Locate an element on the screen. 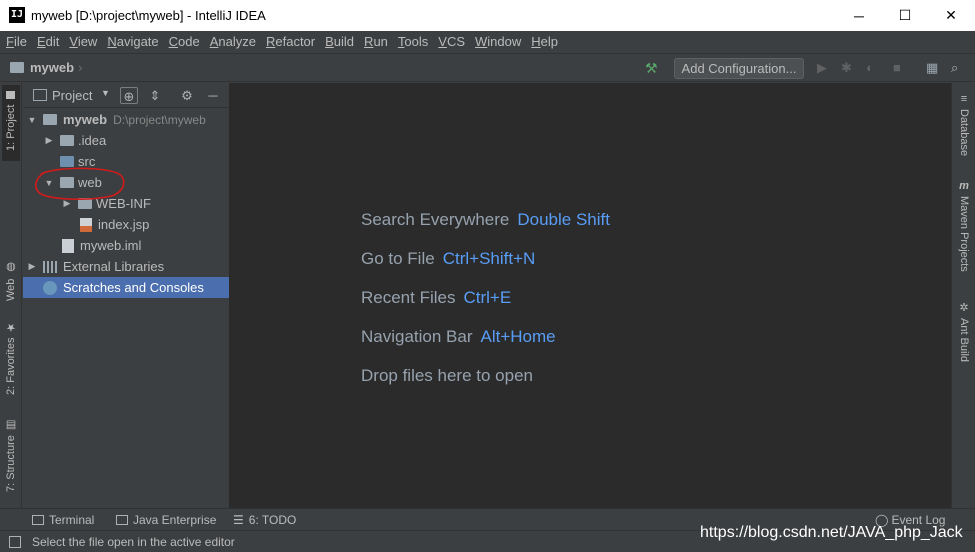  menu-run: Run is located at coordinates (376, 41).